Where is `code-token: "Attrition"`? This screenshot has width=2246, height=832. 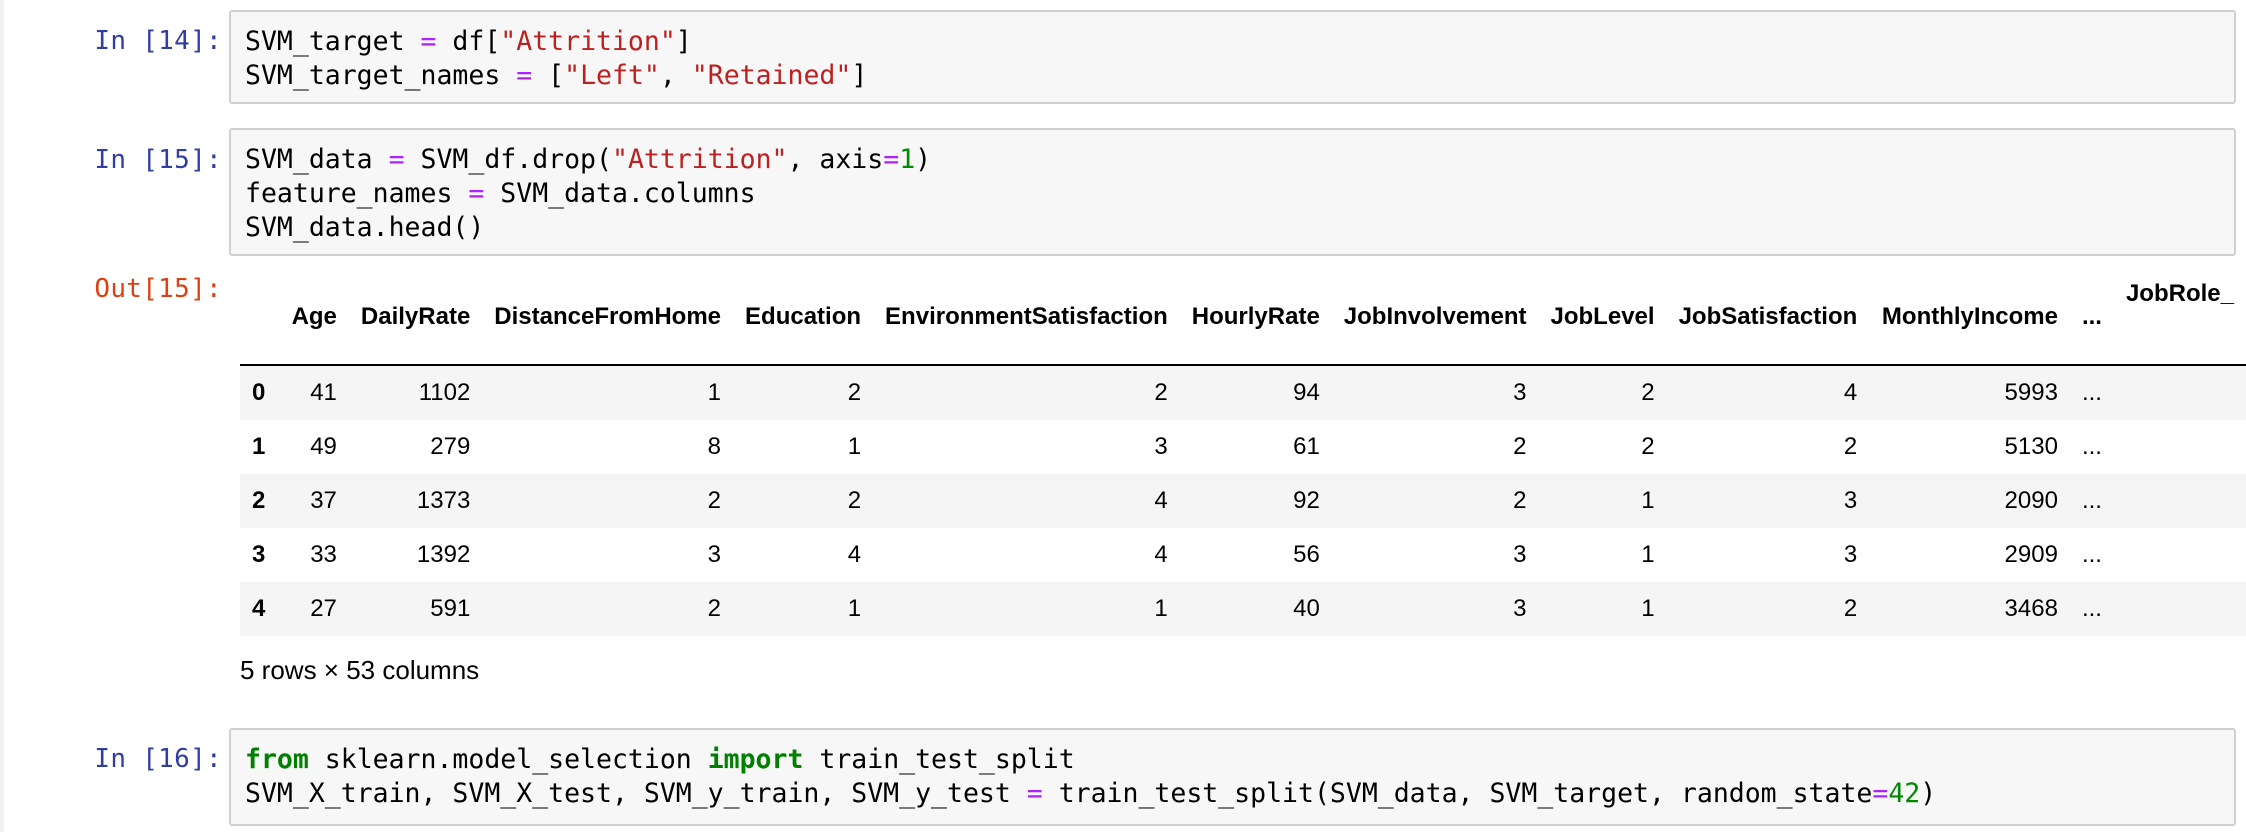 code-token: "Attrition" is located at coordinates (699, 159).